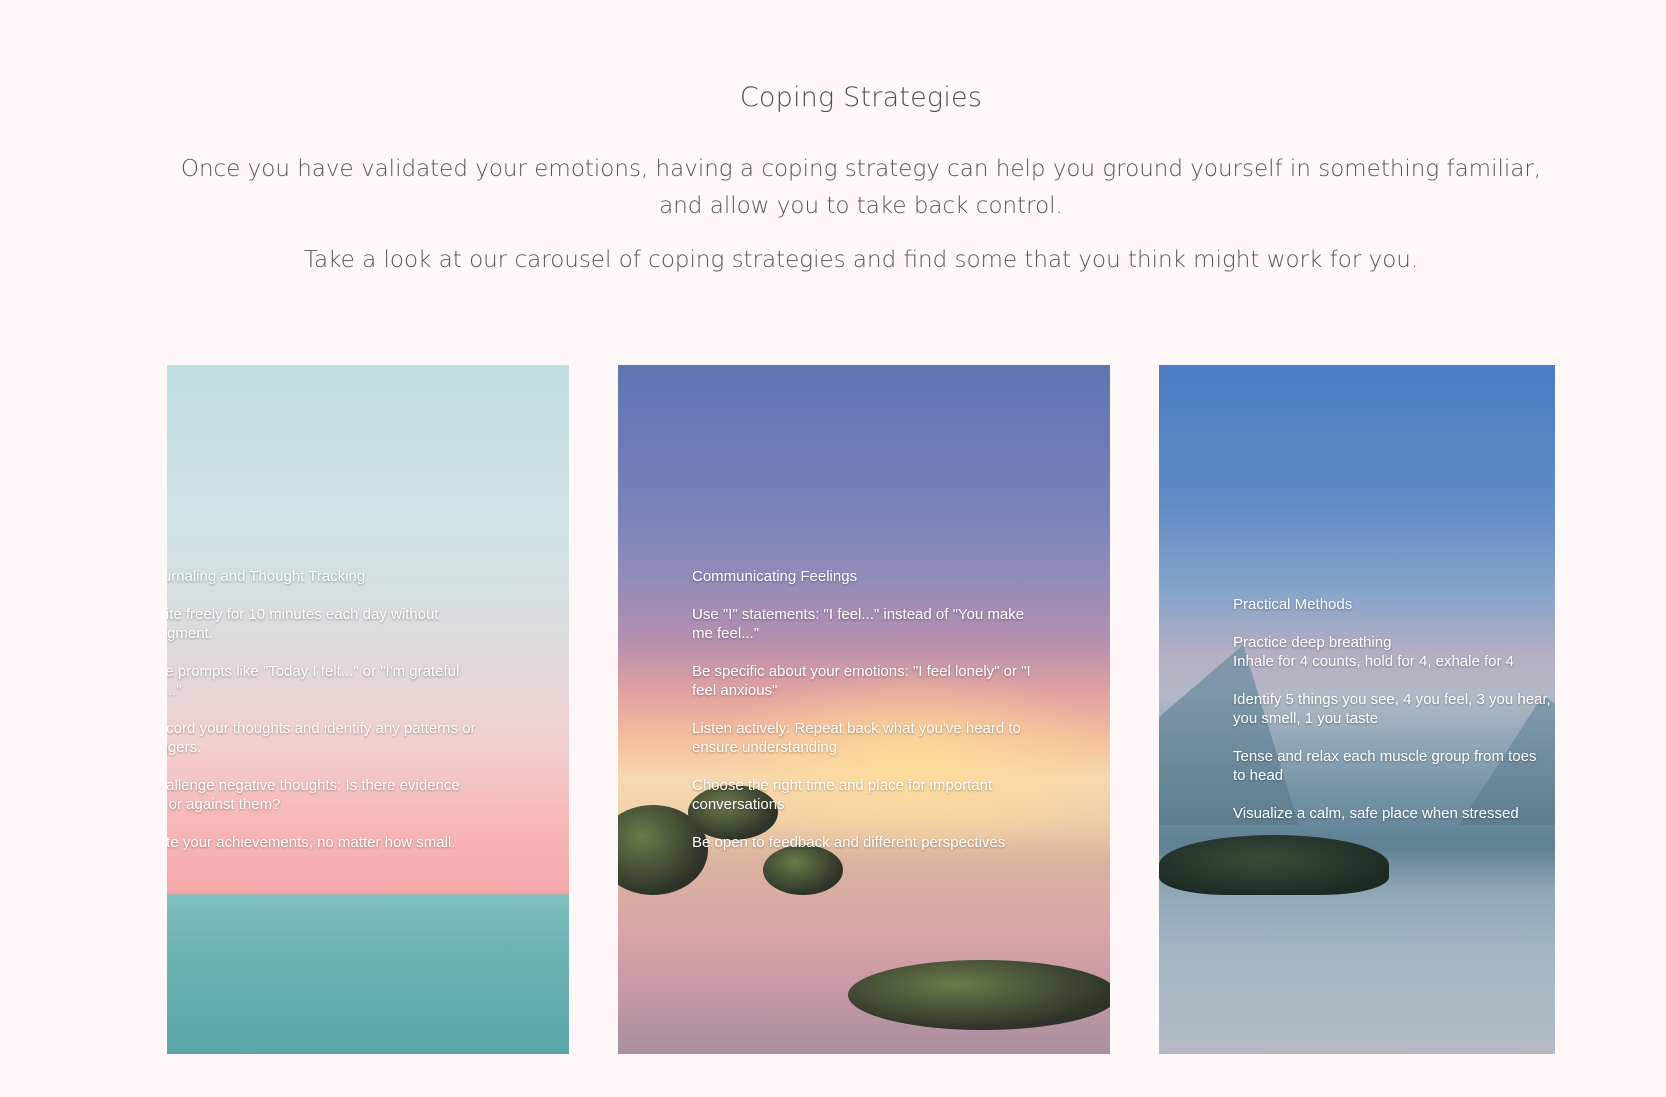 This screenshot has width=1666, height=1097. Describe the element at coordinates (266, 576) in the screenshot. I see `card-title: Journaling and Thought Tracking` at that location.